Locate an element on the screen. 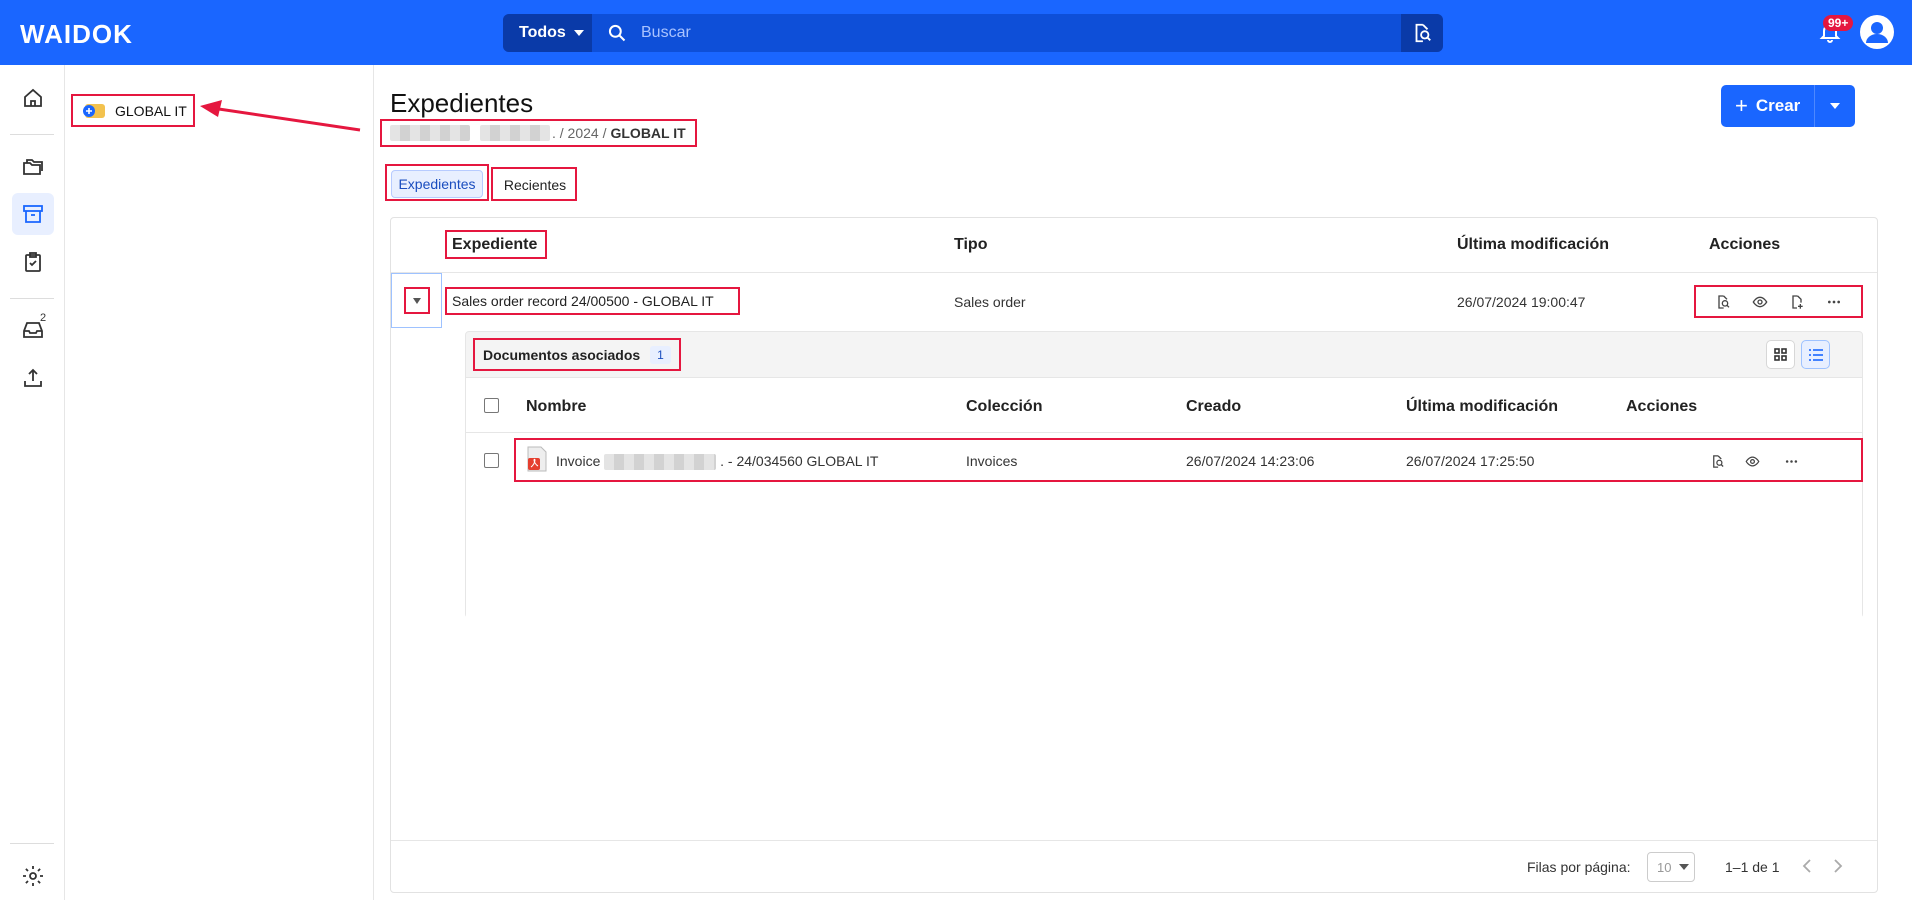  column-header-tipo: Tipo is located at coordinates (970, 245).